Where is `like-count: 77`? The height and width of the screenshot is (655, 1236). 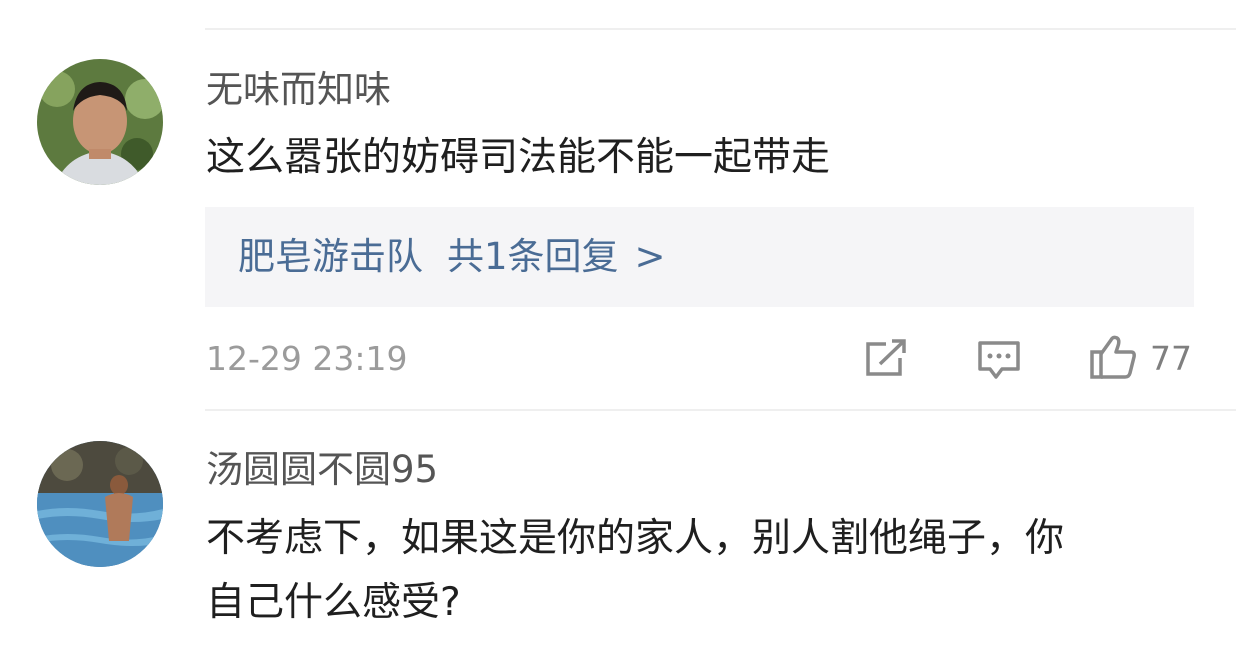
like-count: 77 is located at coordinates (1171, 358).